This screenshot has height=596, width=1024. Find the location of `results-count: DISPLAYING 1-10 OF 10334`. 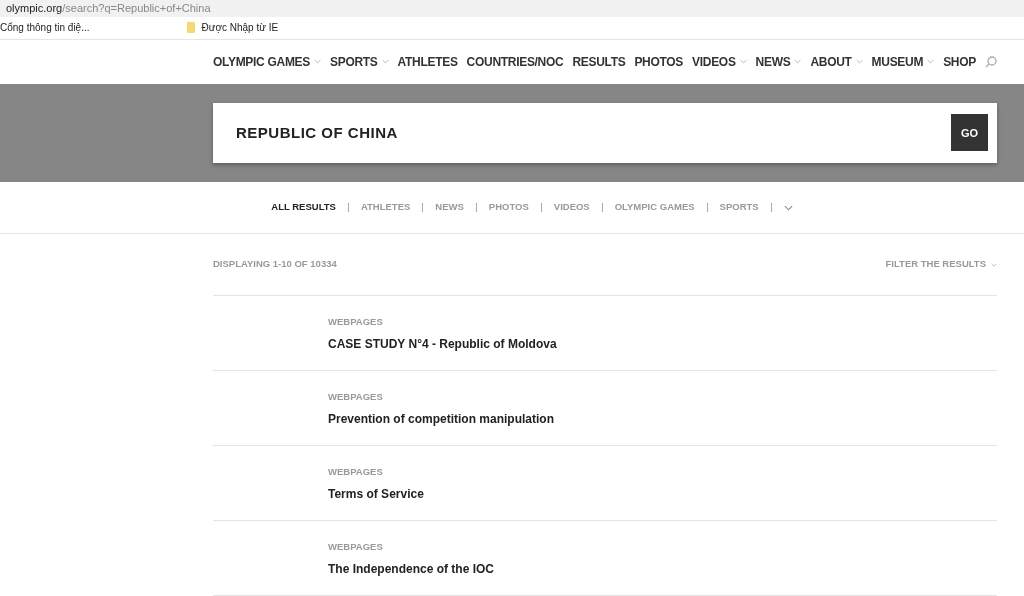

results-count: DISPLAYING 1-10 OF 10334 is located at coordinates (275, 264).